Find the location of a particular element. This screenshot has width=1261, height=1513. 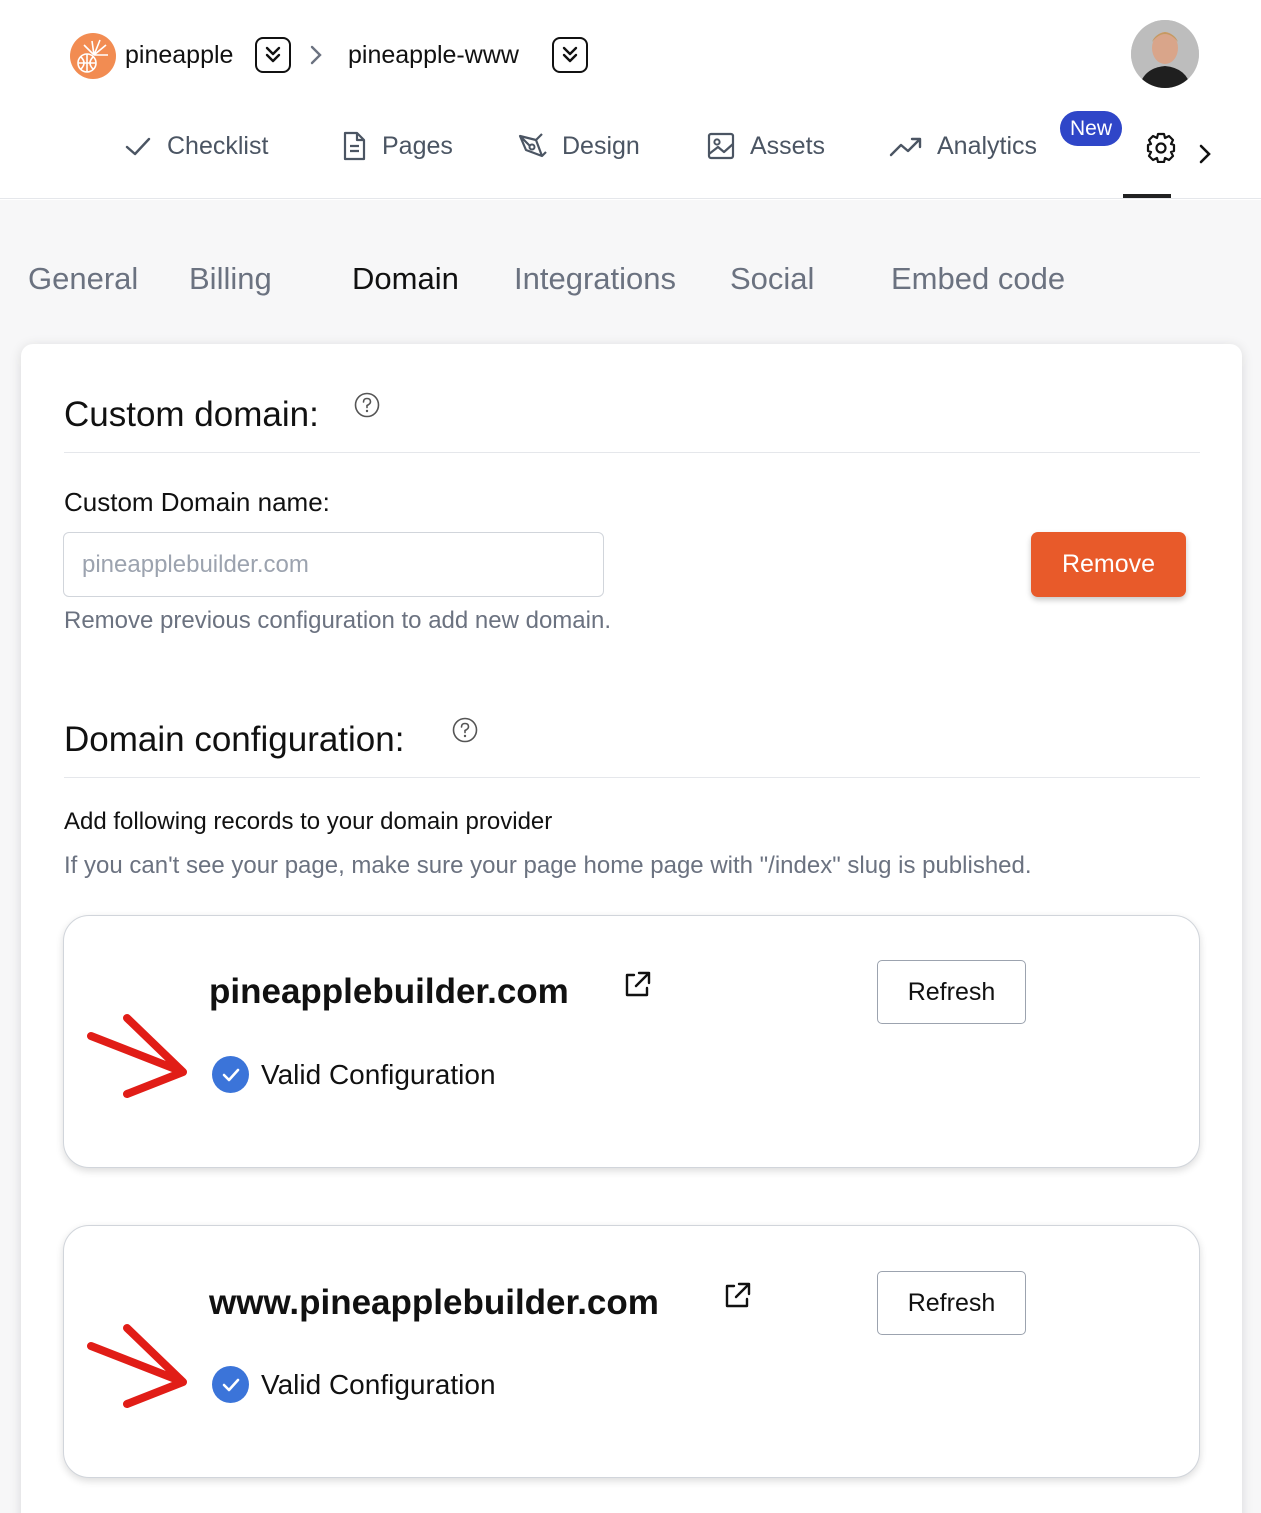

image-icon is located at coordinates (721, 146).